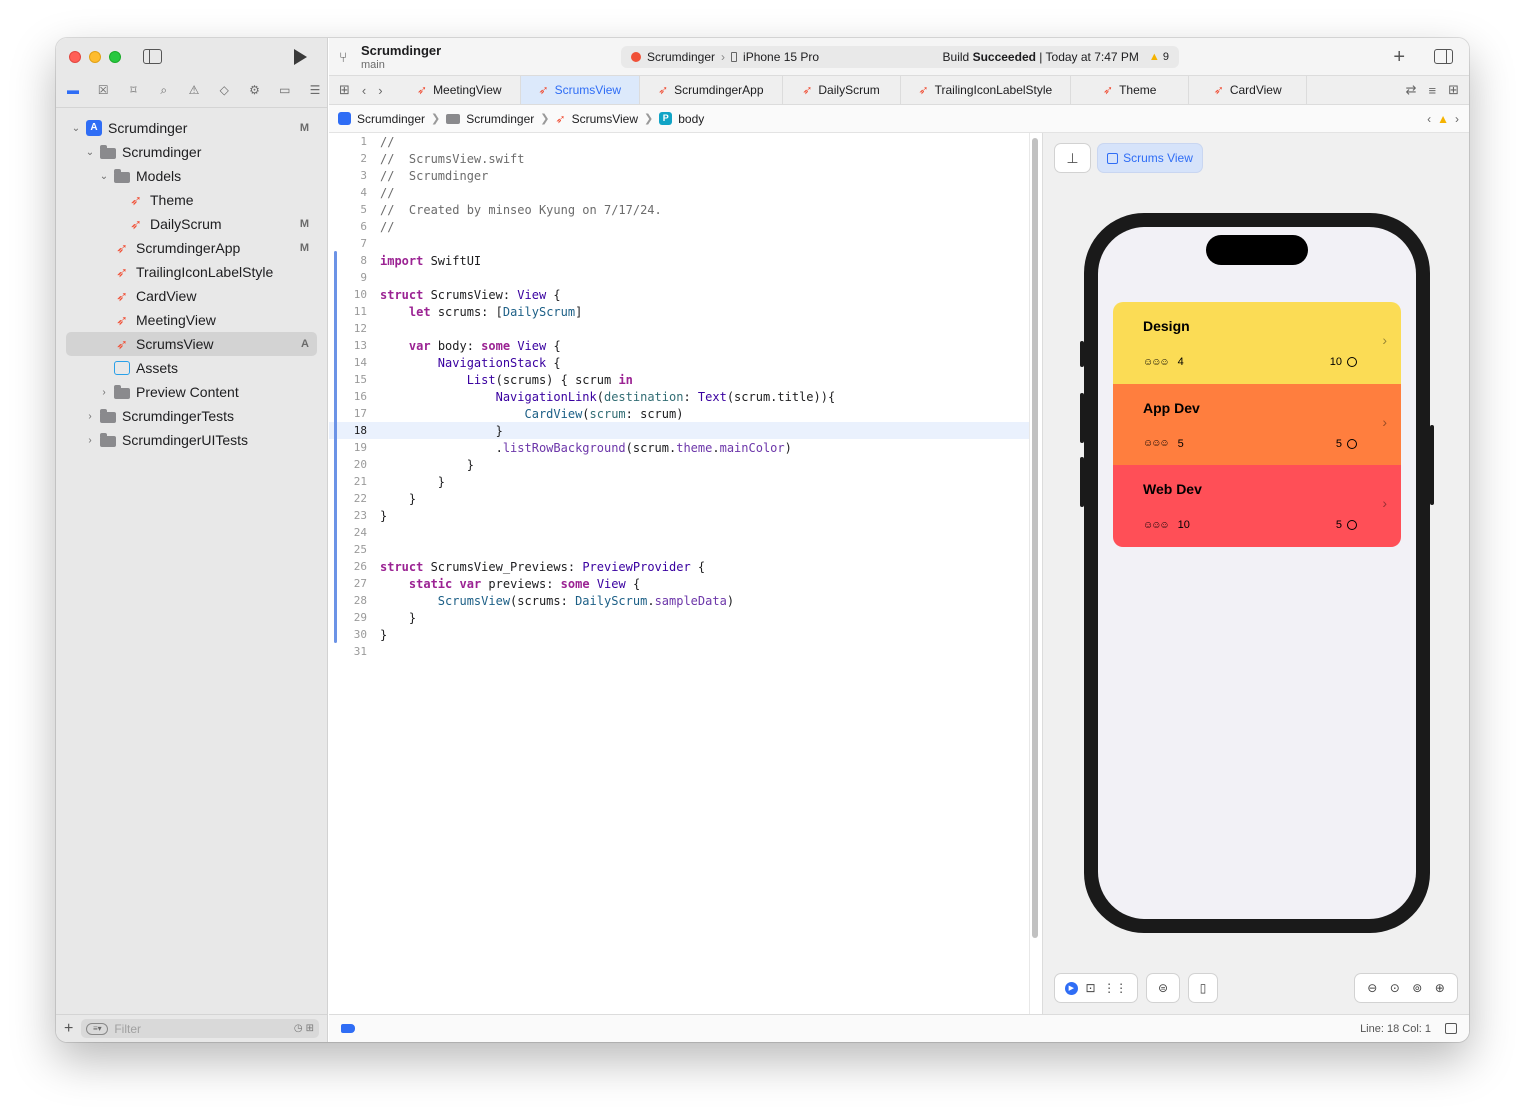 The height and width of the screenshot is (1116, 1525). What do you see at coordinates (1248, 90) in the screenshot?
I see `editor-tab: ➶ CardView` at bounding box center [1248, 90].